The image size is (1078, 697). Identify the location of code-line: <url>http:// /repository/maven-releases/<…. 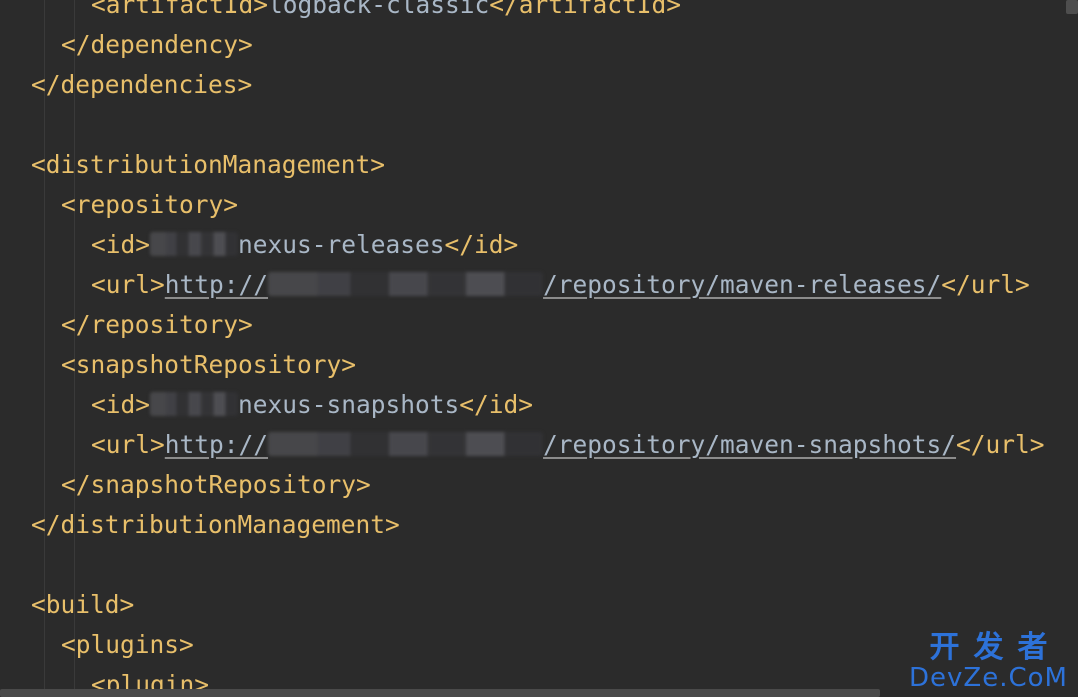
(560, 285).